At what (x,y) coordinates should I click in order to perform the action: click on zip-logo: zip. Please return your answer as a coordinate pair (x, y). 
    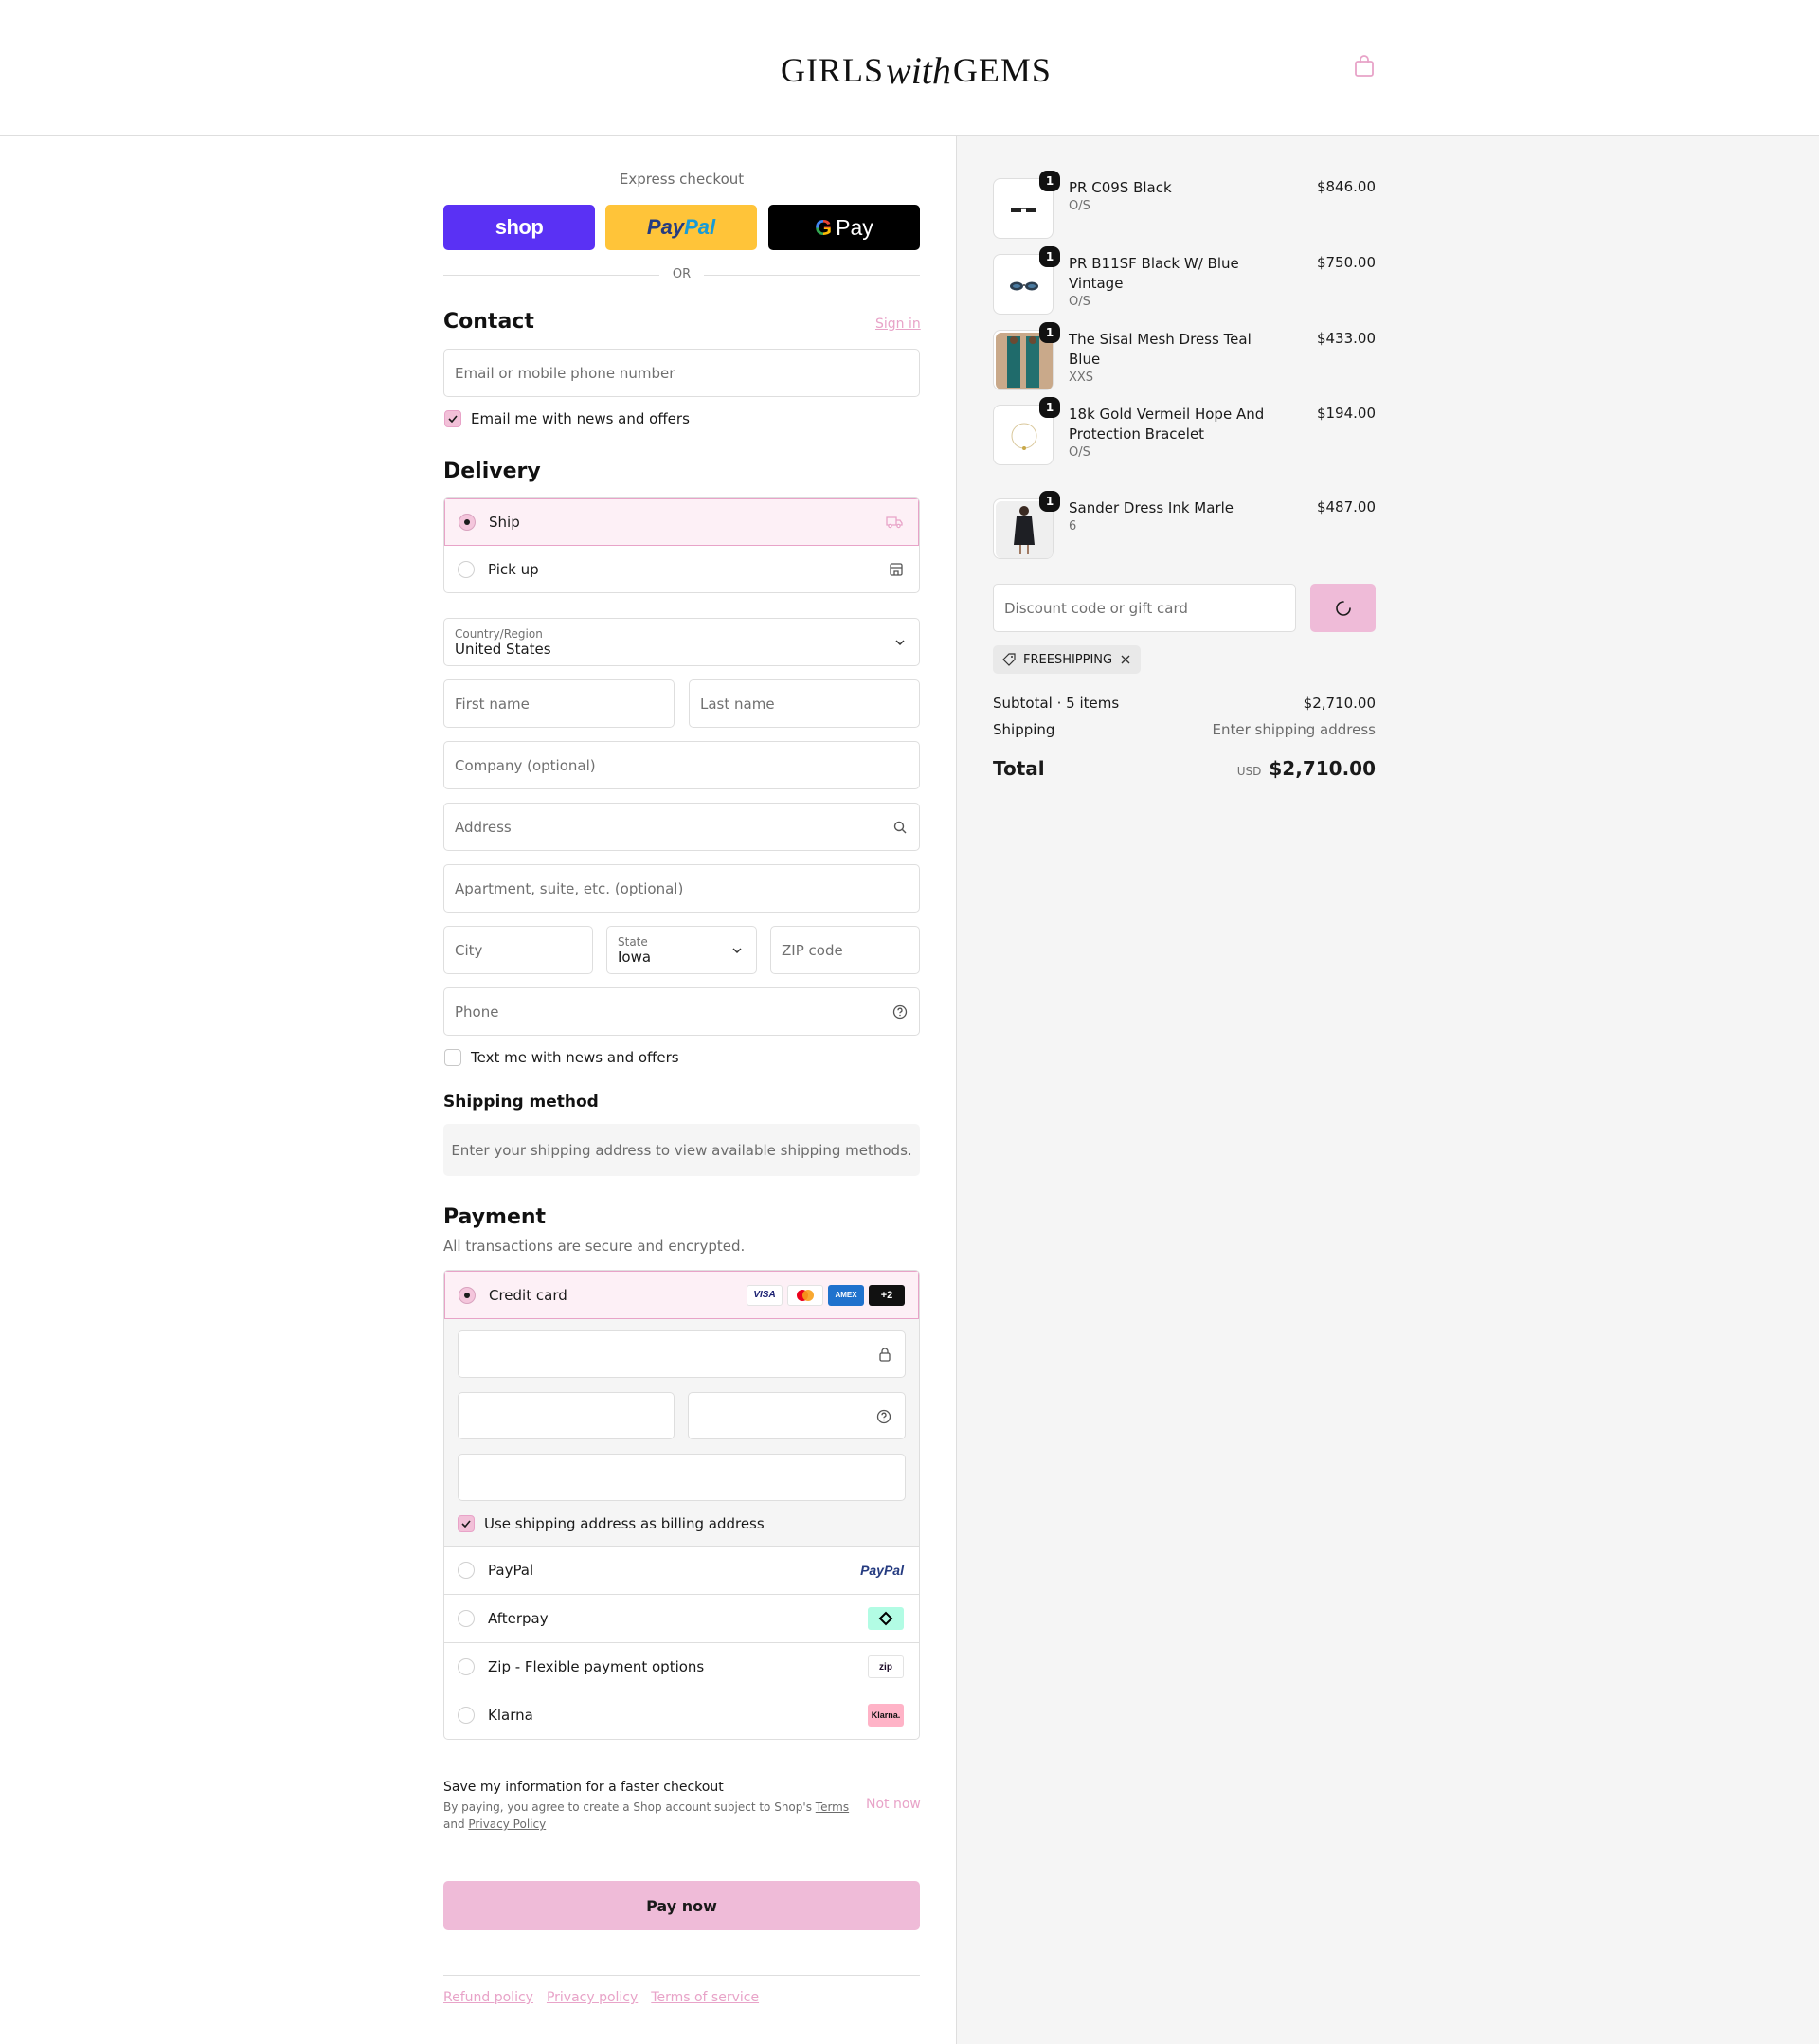
    Looking at the image, I should click on (886, 1666).